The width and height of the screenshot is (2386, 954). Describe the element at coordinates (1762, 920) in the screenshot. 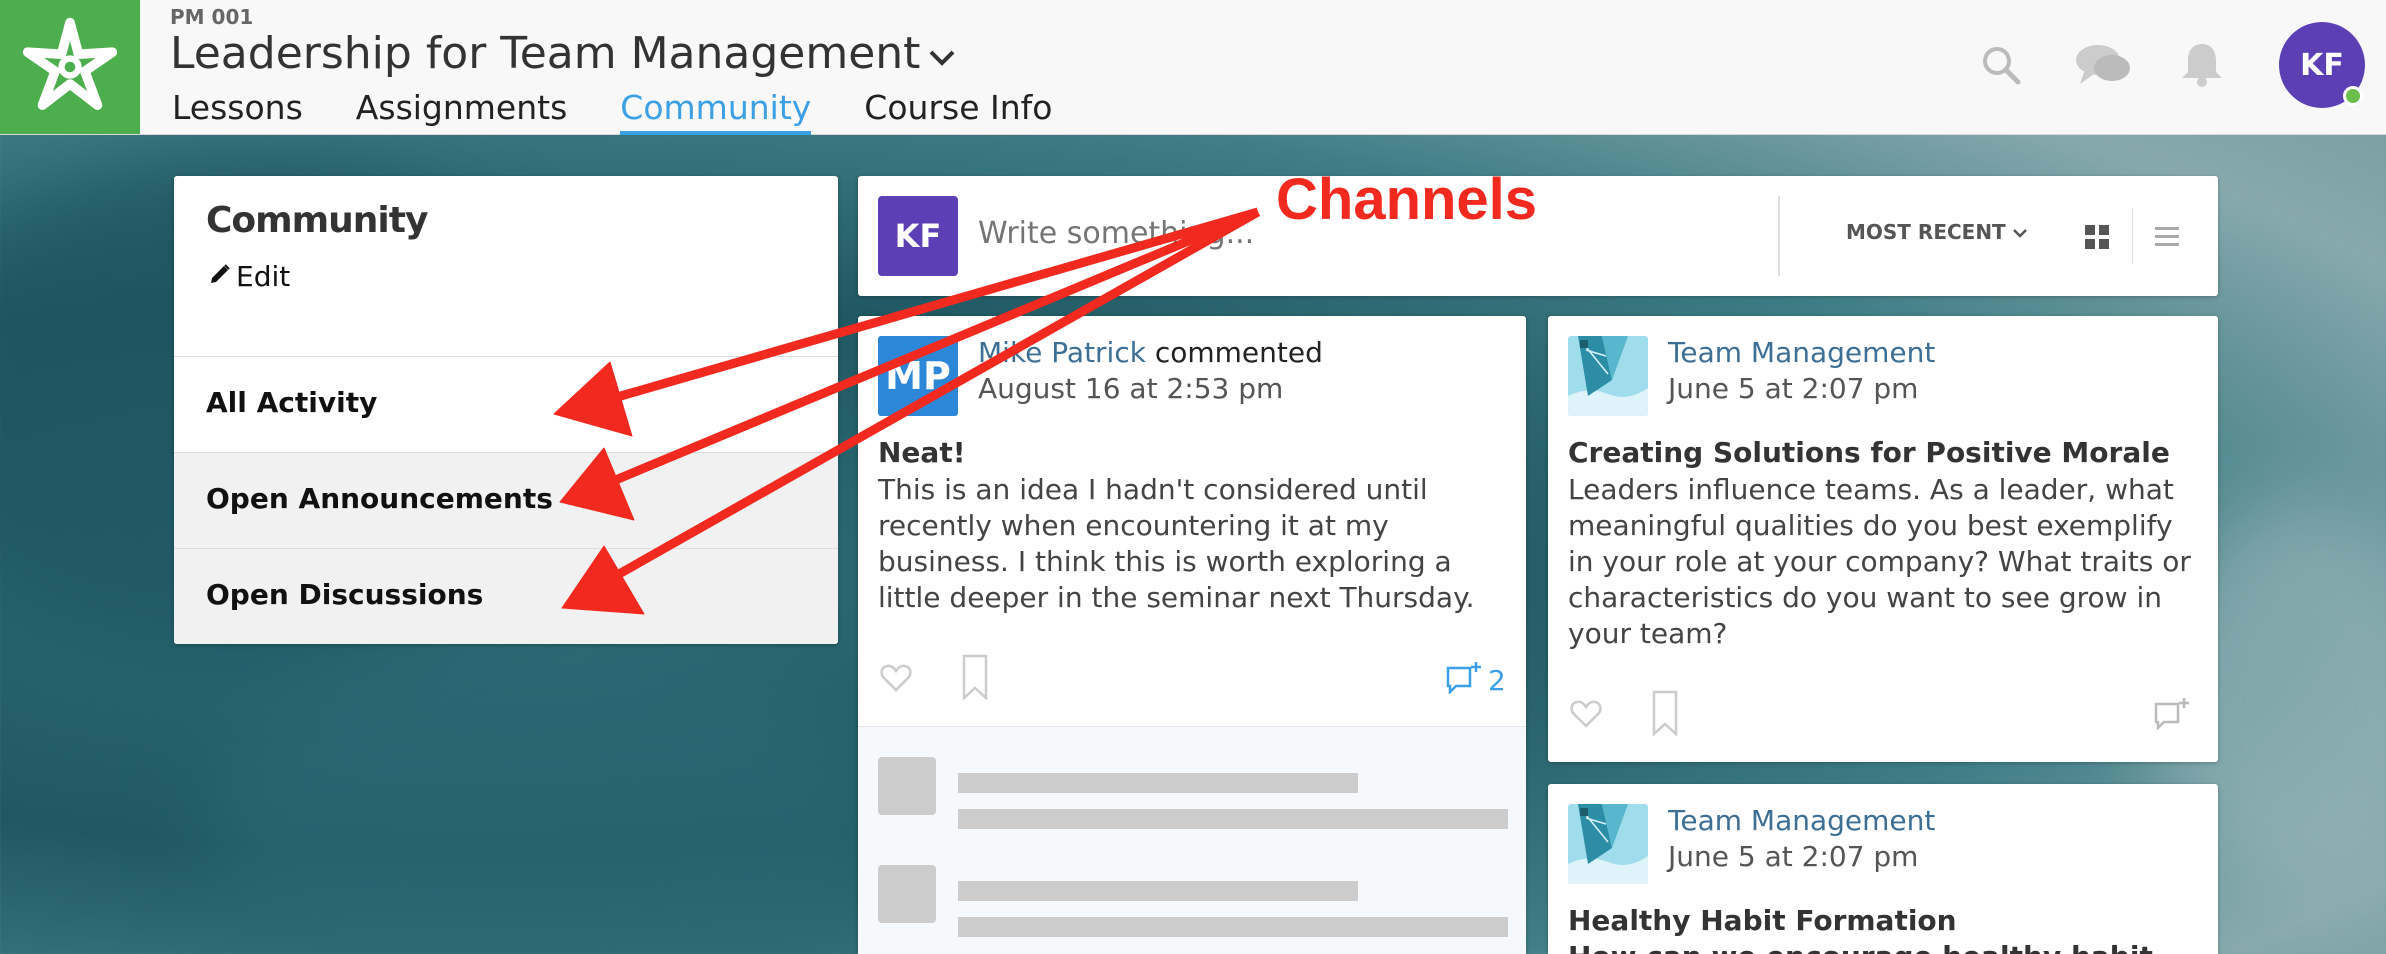

I see `post-title: Healthy Habit Formation` at that location.